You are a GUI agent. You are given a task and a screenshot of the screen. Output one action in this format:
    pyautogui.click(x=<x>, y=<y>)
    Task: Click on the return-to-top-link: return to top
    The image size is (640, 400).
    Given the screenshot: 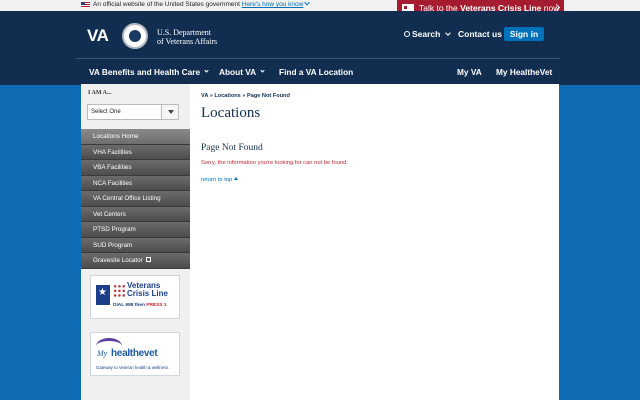 What is the action you would take?
    pyautogui.click(x=220, y=179)
    